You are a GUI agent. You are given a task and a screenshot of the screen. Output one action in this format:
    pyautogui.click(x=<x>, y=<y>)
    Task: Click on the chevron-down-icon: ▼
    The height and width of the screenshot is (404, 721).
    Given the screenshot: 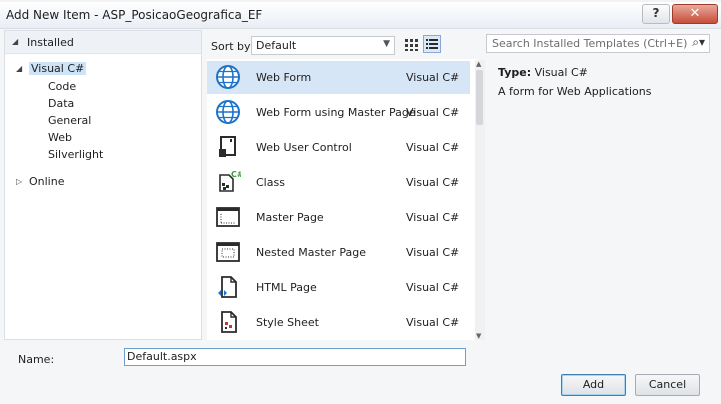 What is the action you would take?
    pyautogui.click(x=386, y=44)
    